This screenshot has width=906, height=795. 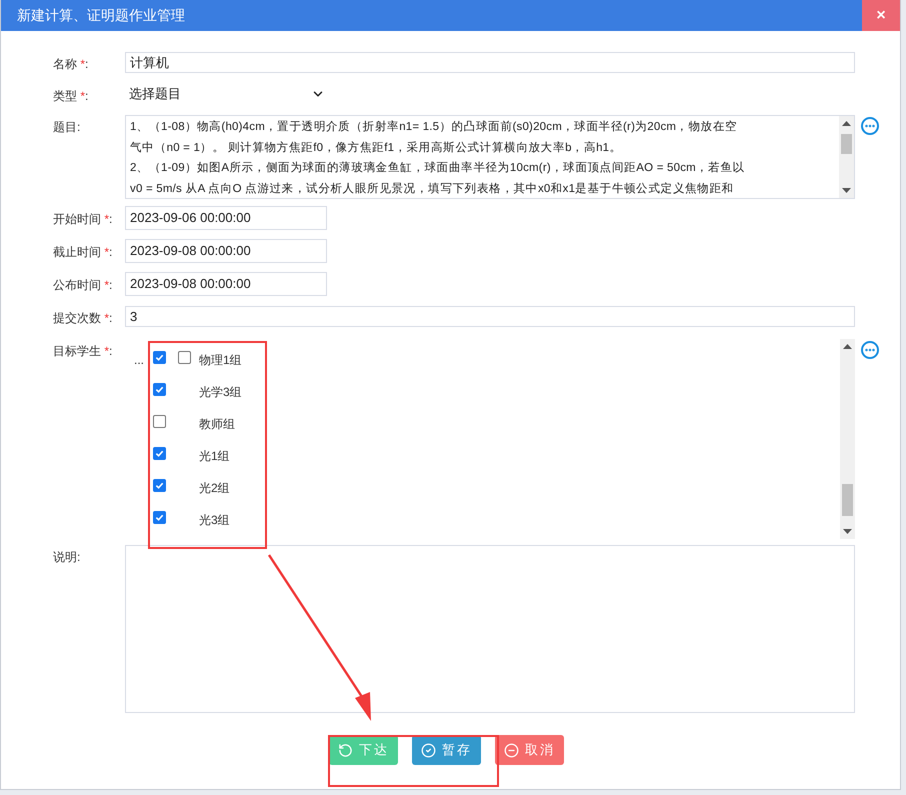 I want to click on field-label: 公布时间 *:, so click(x=82, y=285).